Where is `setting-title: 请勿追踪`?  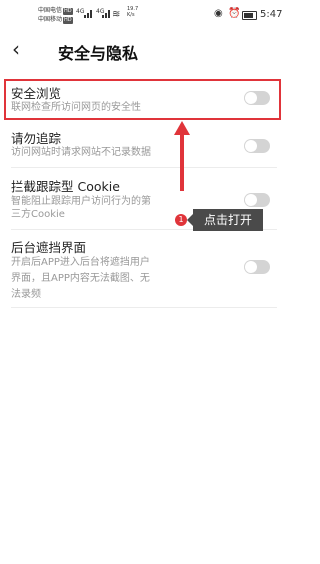 setting-title: 请勿追踪 is located at coordinates (36, 138).